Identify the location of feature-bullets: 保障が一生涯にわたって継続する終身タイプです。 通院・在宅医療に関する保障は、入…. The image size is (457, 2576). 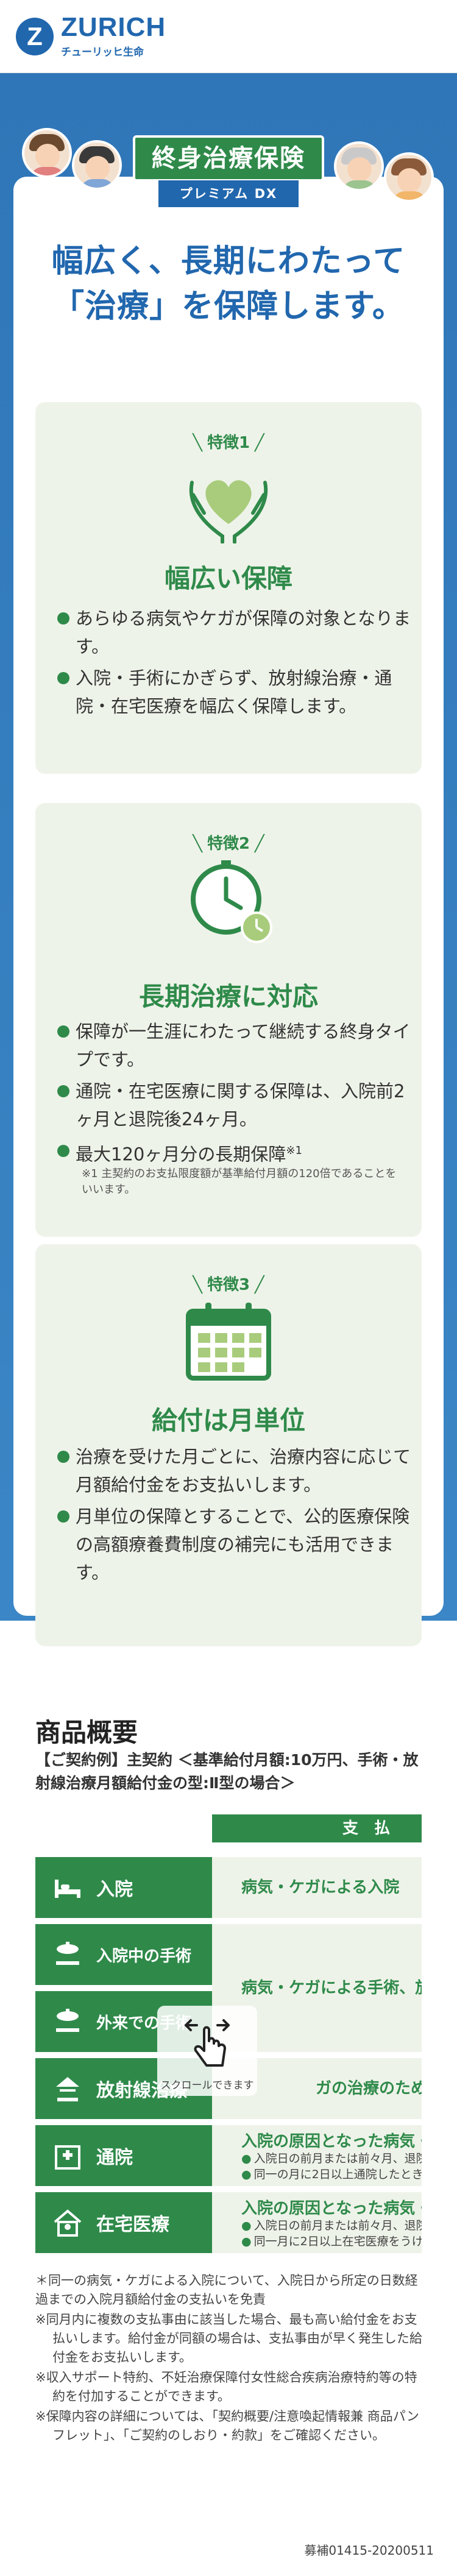
(233, 1094).